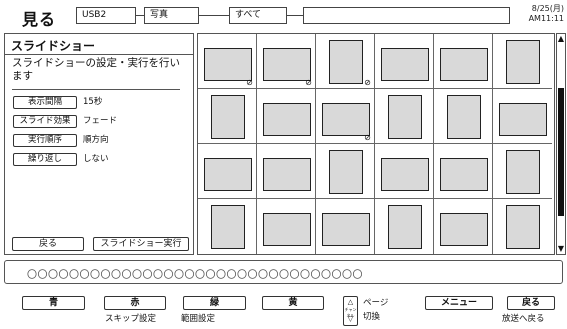  I want to click on interval-button: 表示間隔, so click(45, 102).